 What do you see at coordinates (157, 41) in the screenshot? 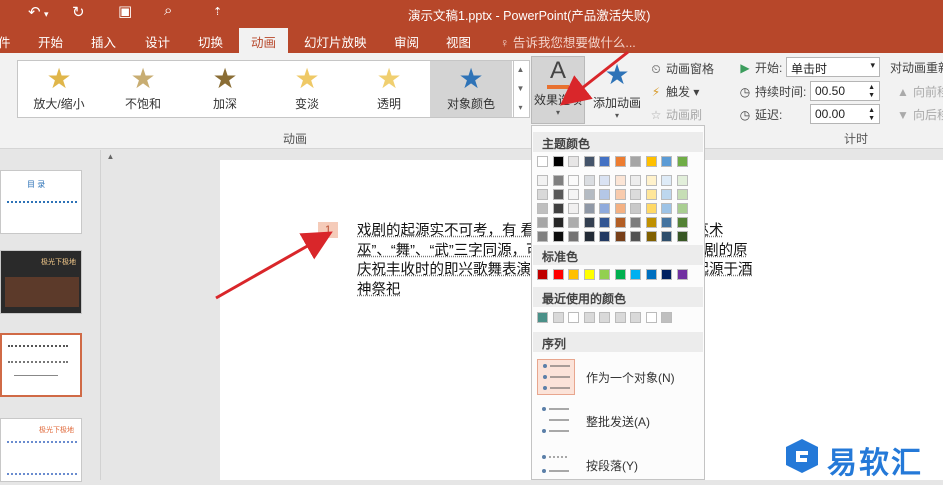
I see `tab-design: 设计` at bounding box center [157, 41].